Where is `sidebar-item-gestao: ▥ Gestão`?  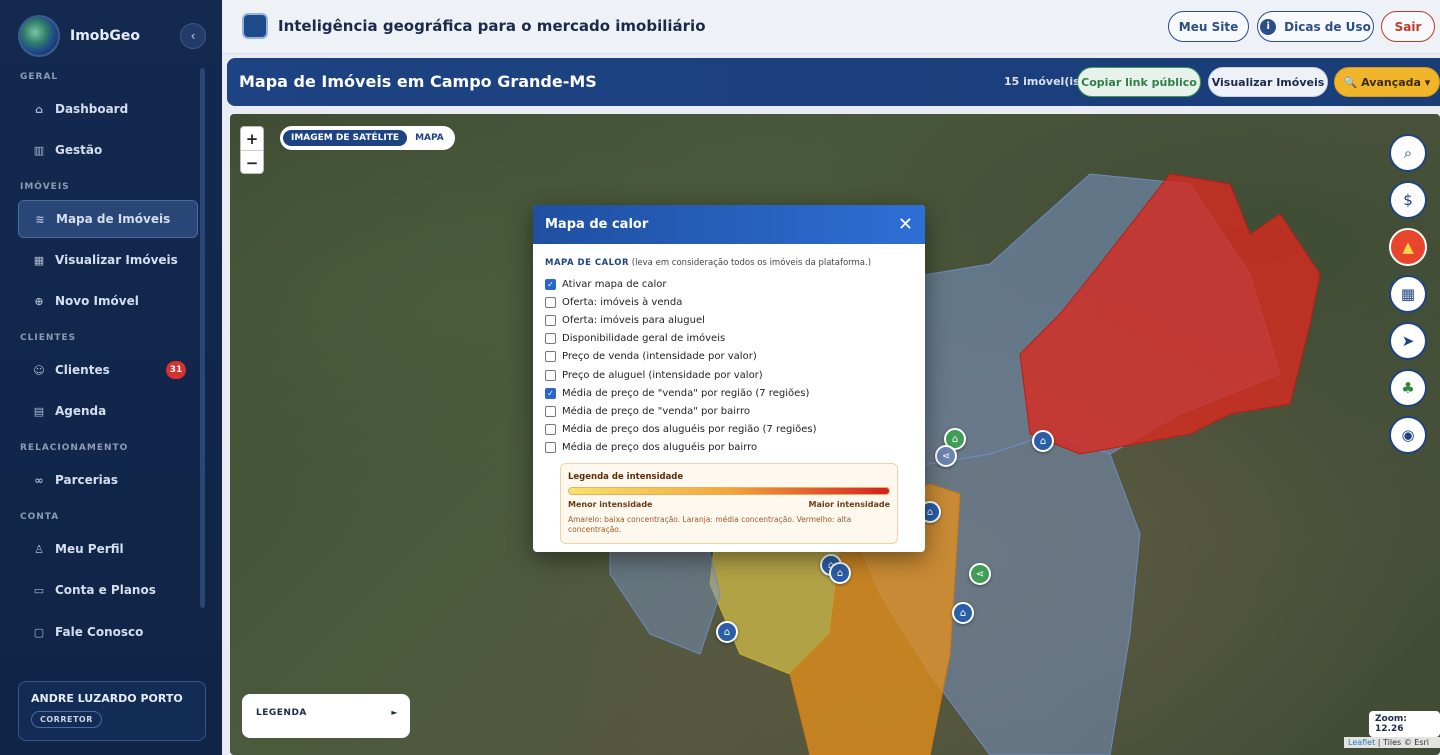
sidebar-item-gestao: ▥ Gestão is located at coordinates (108, 150).